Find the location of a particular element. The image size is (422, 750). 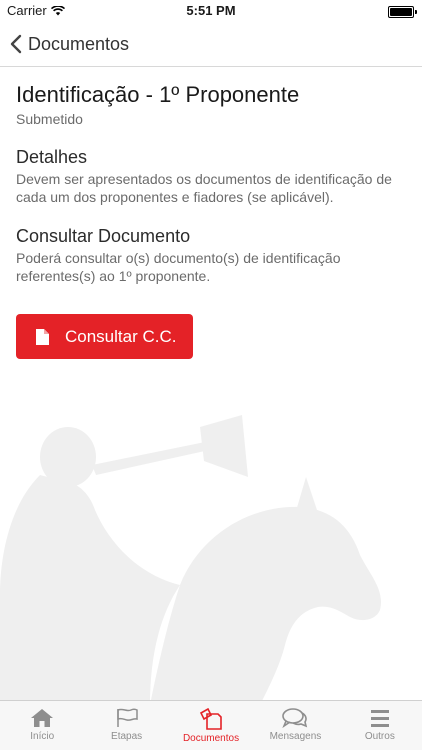

details-heading: Detalhes is located at coordinates (52, 157).